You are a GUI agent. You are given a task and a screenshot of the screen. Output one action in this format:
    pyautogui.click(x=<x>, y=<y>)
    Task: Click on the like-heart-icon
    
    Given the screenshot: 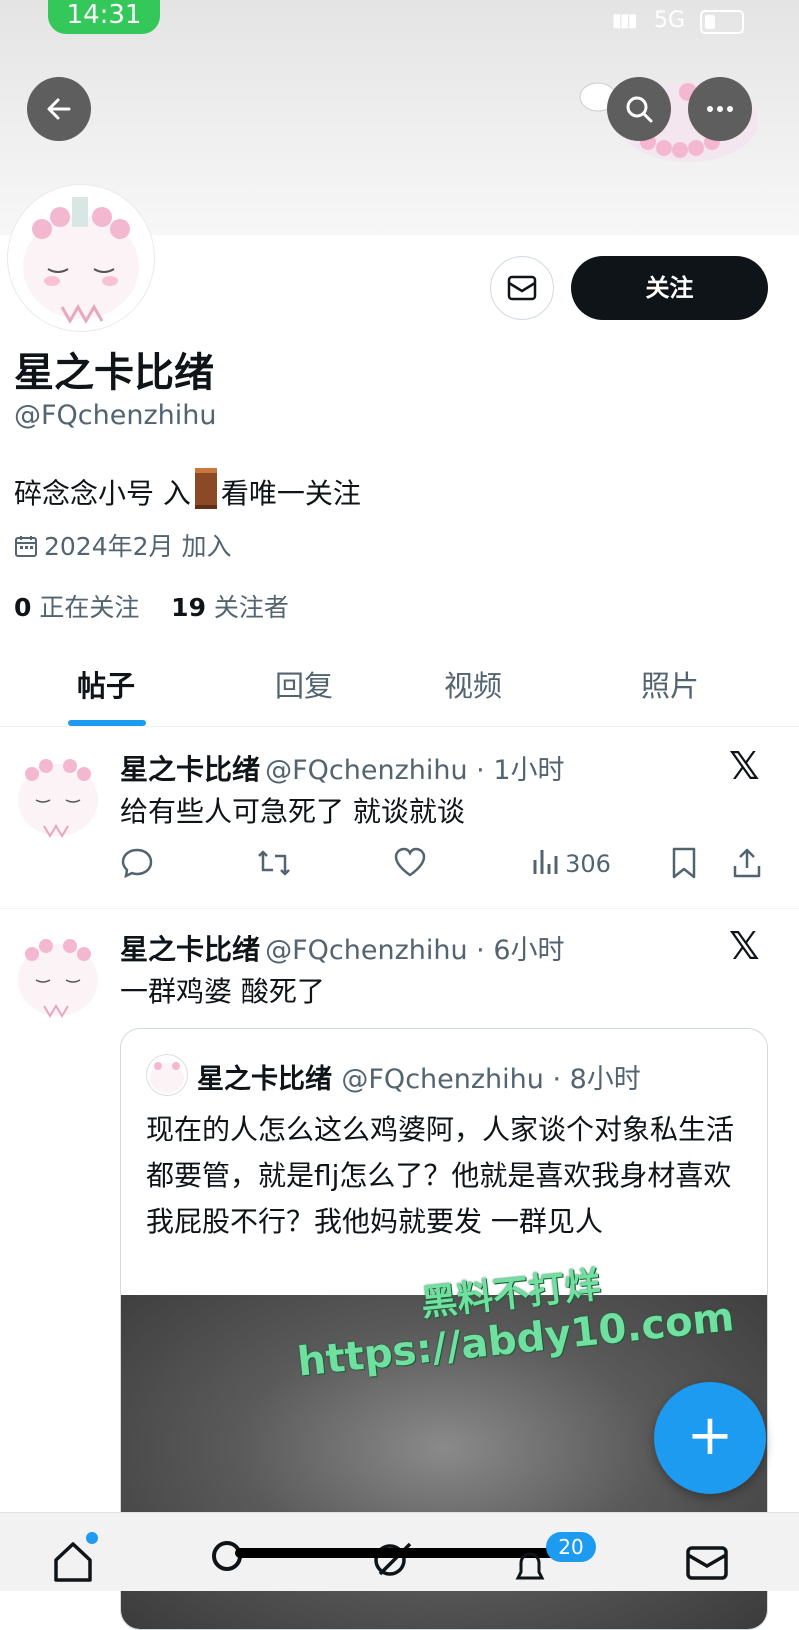 What is the action you would take?
    pyautogui.click(x=410, y=863)
    